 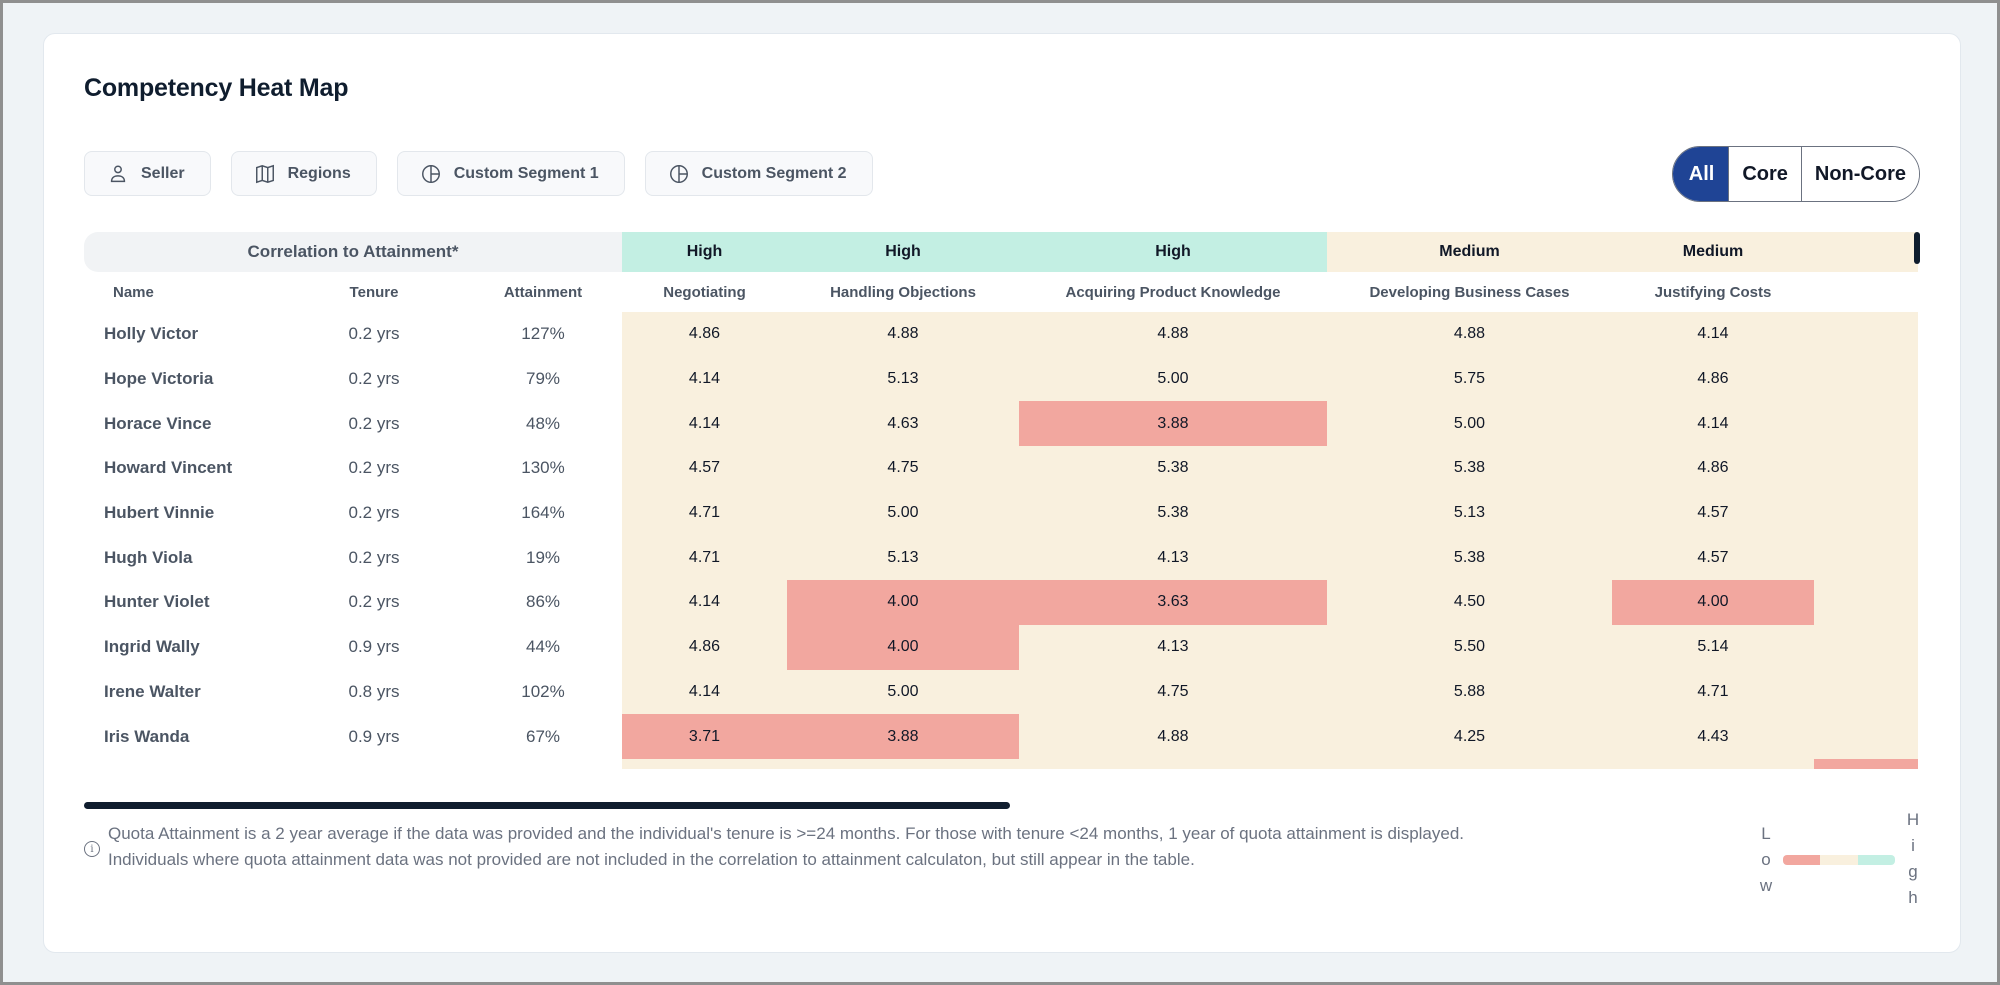 What do you see at coordinates (216, 88) in the screenshot?
I see `page-title: Competency Heat Map` at bounding box center [216, 88].